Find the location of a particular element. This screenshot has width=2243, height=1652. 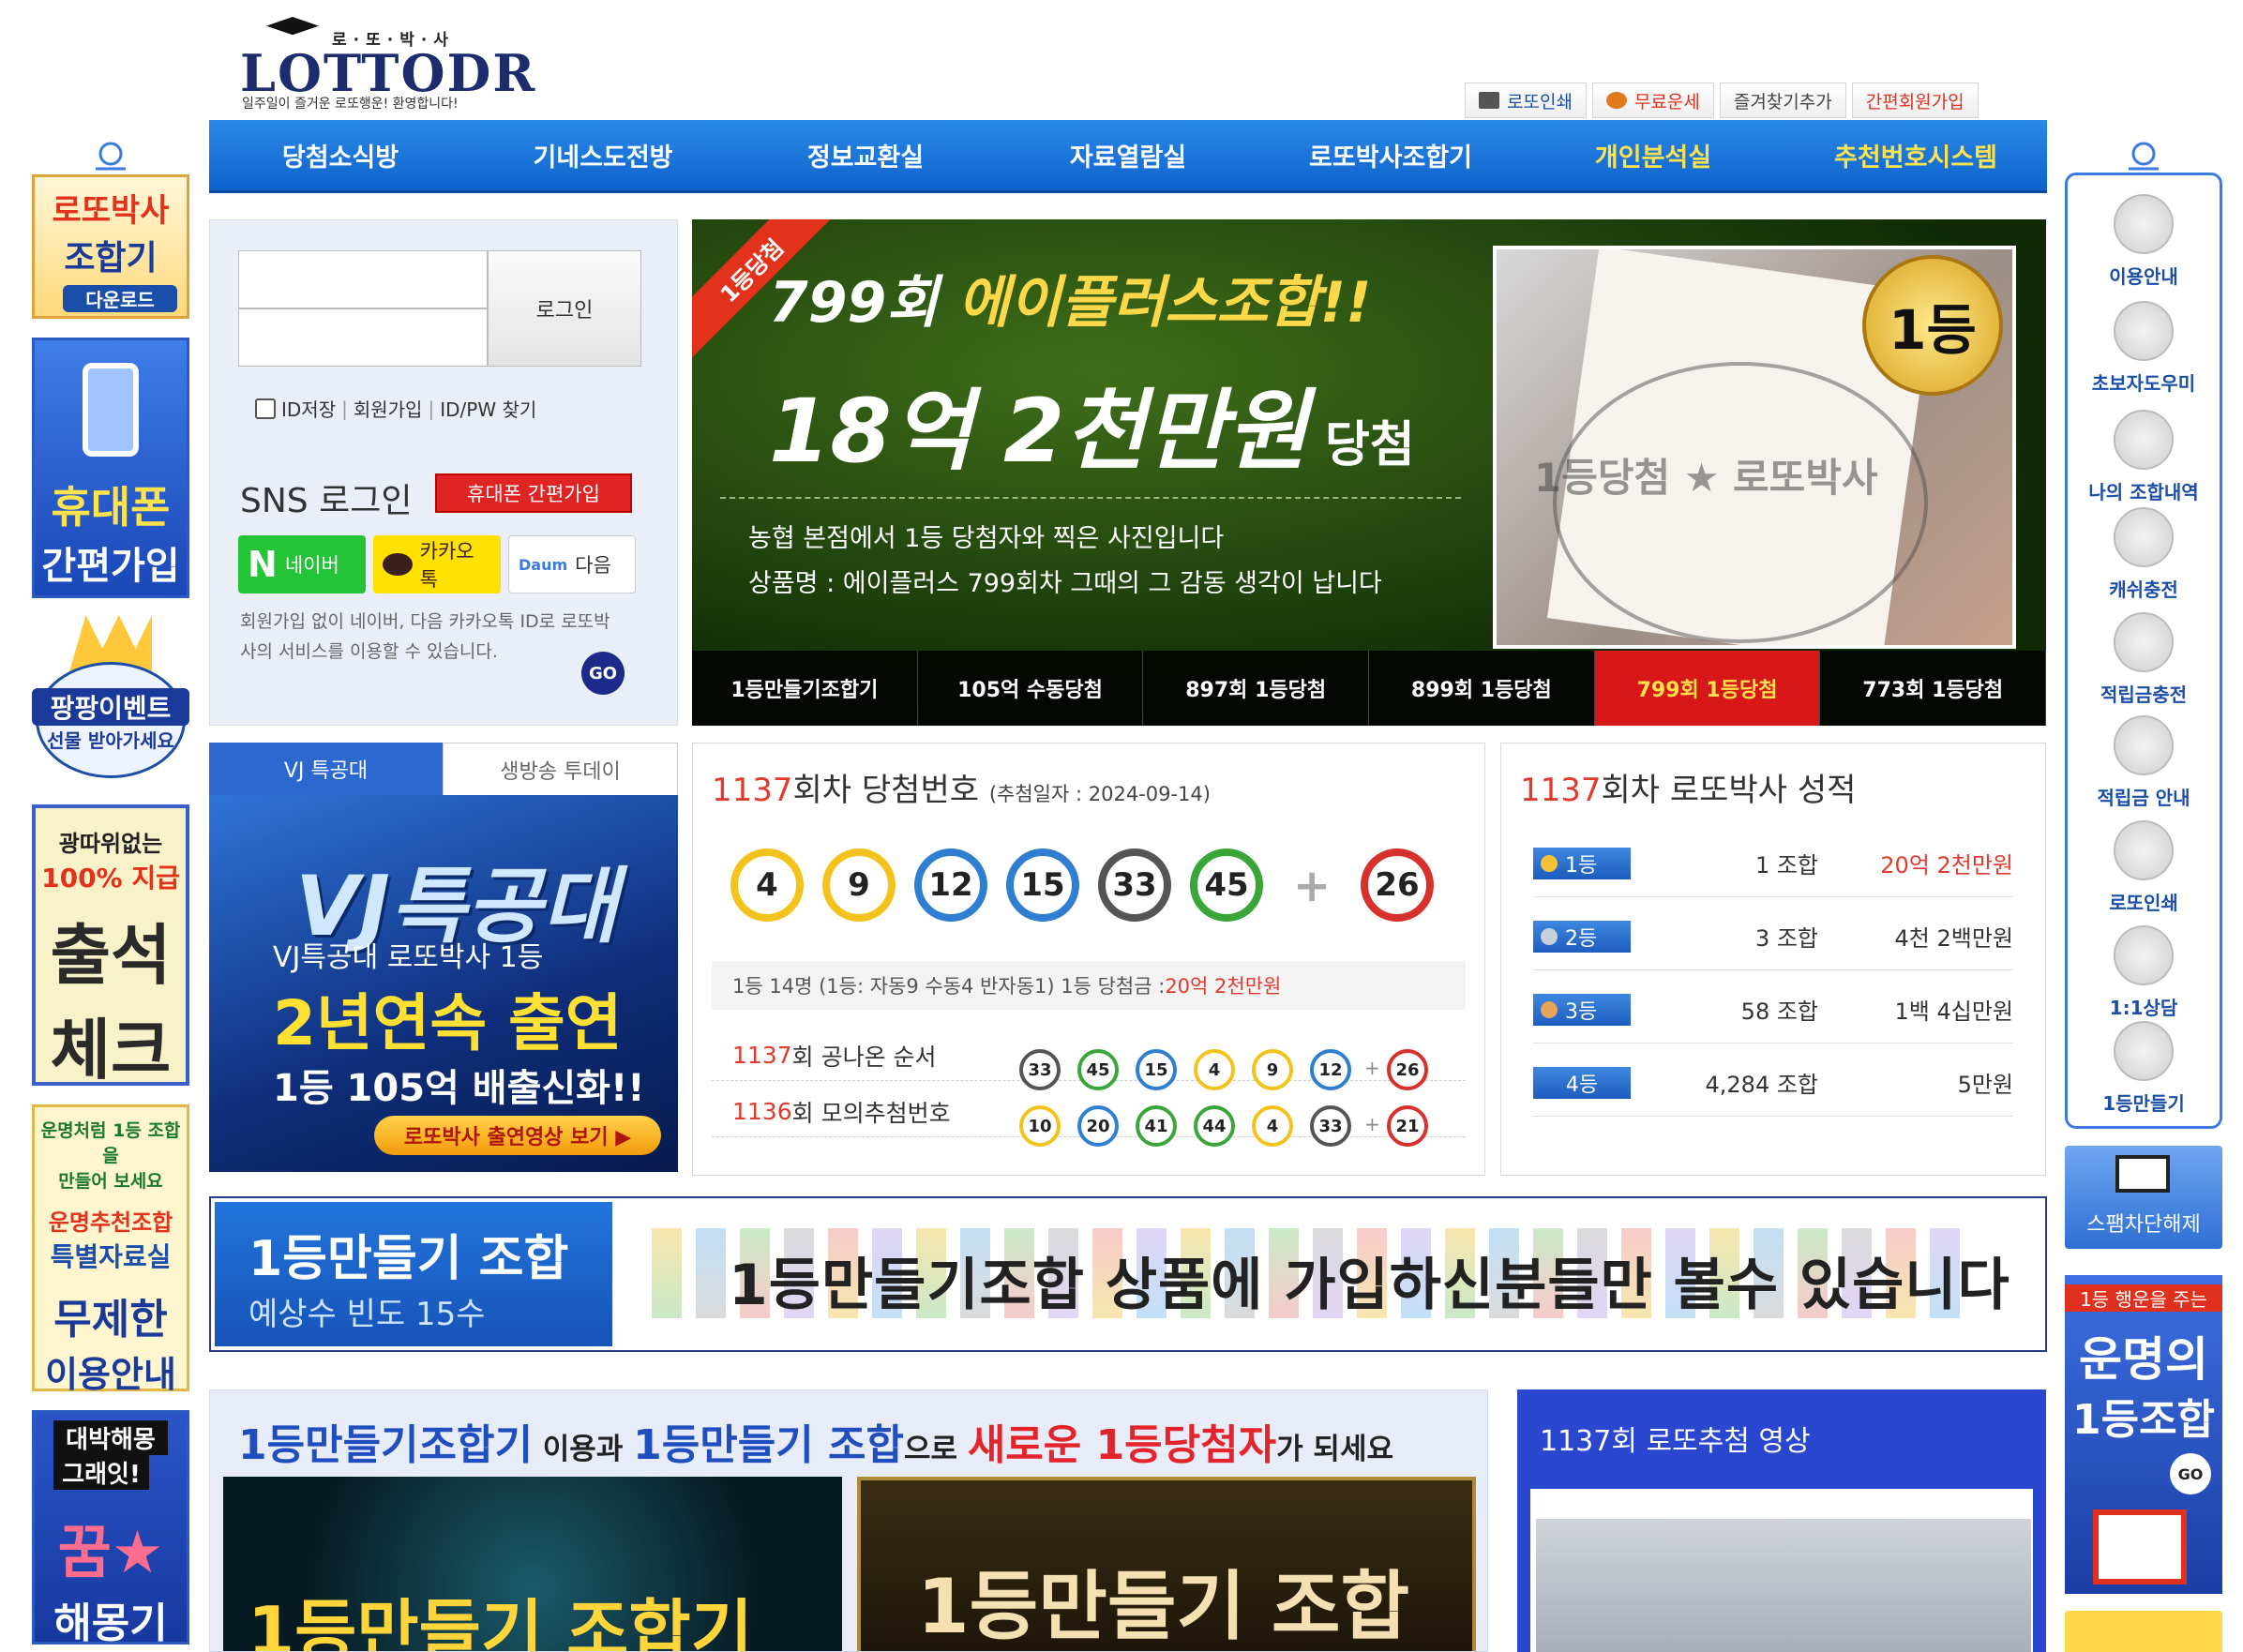

top-link-bookmark-label: 즐겨찾기추가 is located at coordinates (1782, 102).